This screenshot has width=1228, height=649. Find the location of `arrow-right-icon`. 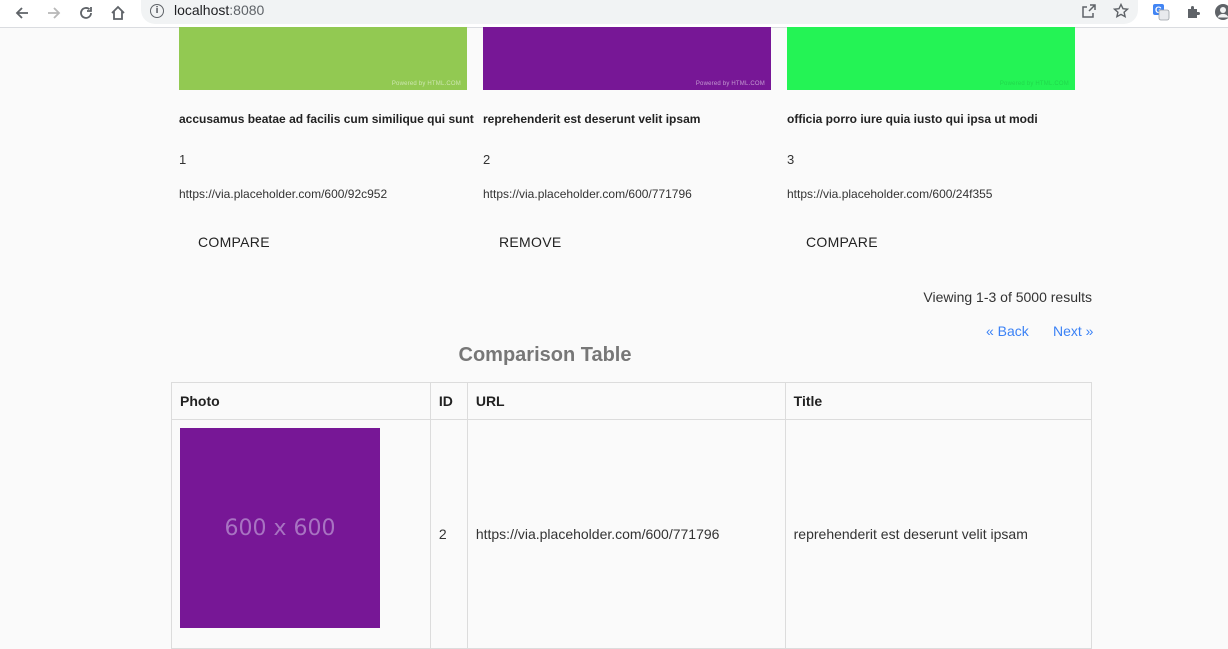

arrow-right-icon is located at coordinates (54, 13).